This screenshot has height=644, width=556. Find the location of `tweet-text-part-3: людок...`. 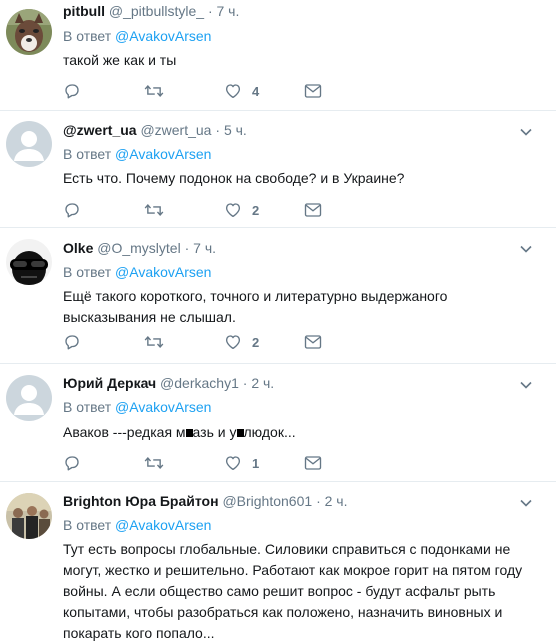

tweet-text-part-3: людок... is located at coordinates (269, 432).